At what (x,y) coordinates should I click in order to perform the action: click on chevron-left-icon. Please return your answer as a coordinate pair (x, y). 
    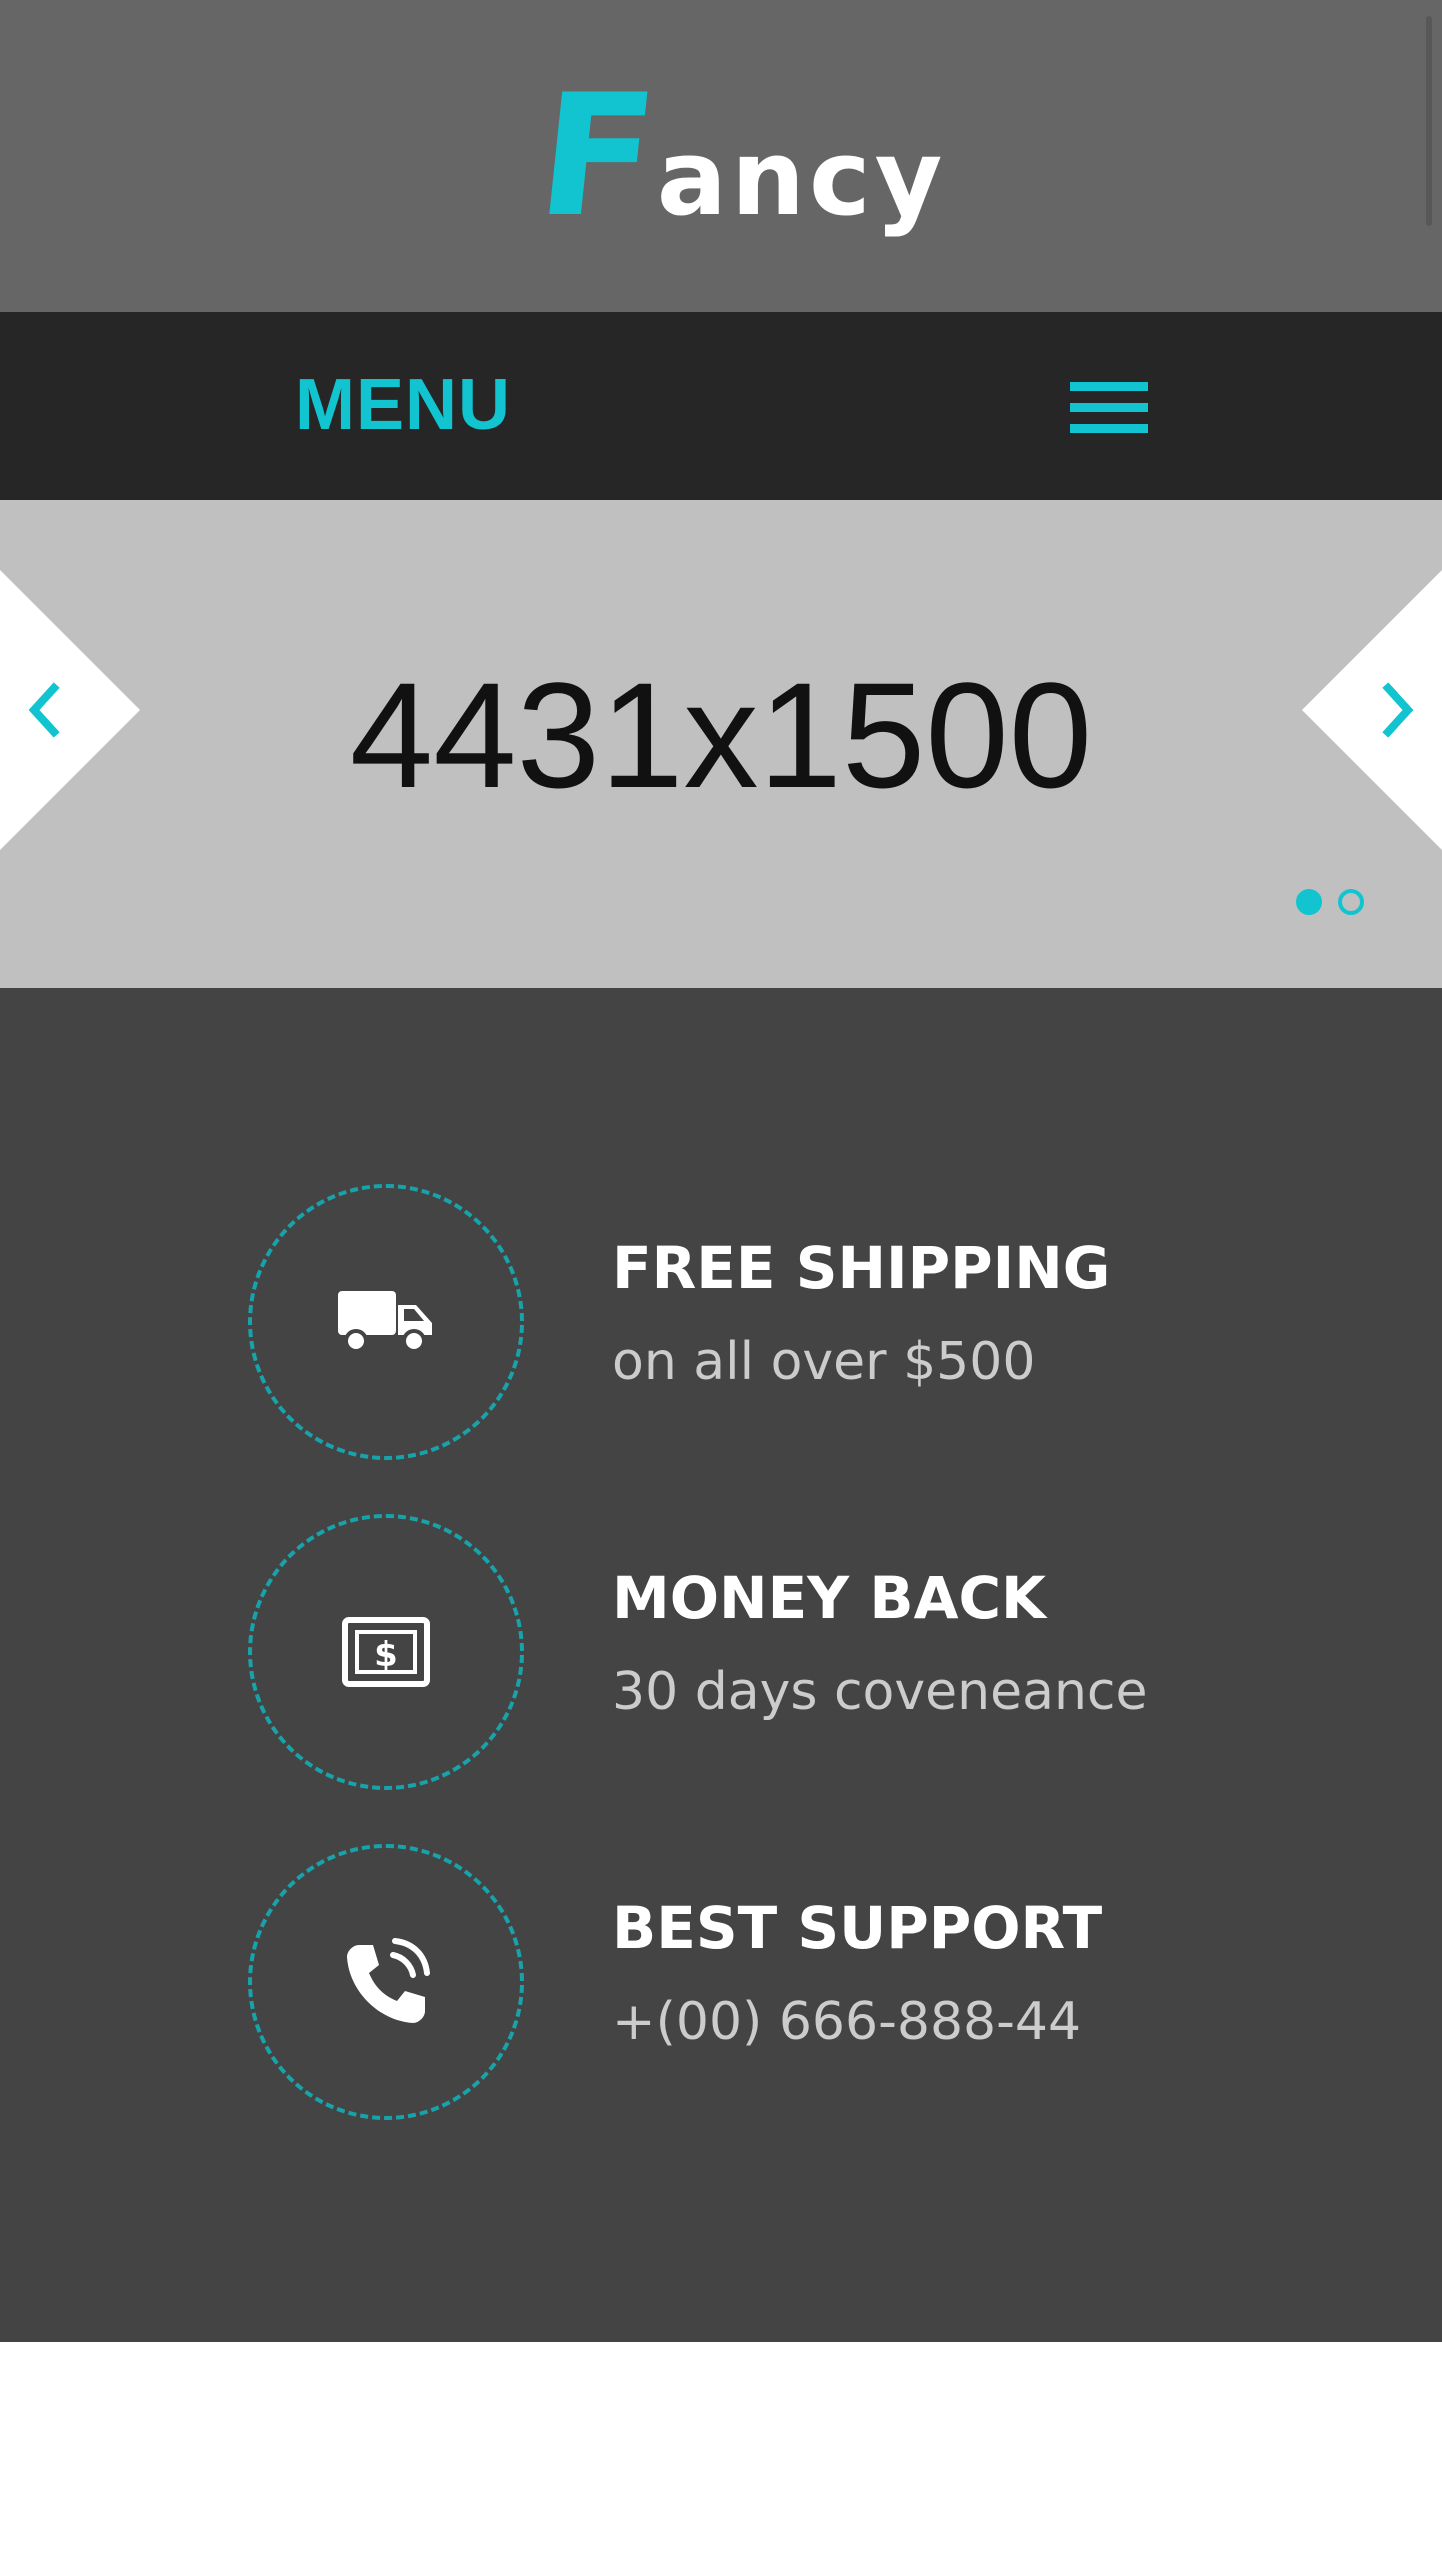
    Looking at the image, I should click on (70, 710).